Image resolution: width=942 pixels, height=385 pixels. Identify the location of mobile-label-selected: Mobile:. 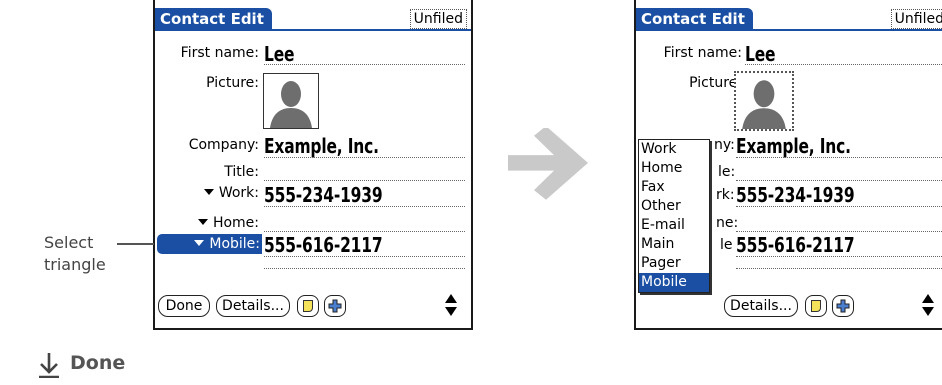
(209, 244).